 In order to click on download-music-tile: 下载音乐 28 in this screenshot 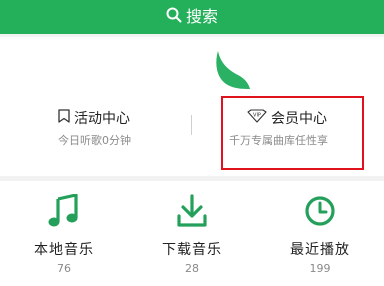, I will do `click(192, 233)`.